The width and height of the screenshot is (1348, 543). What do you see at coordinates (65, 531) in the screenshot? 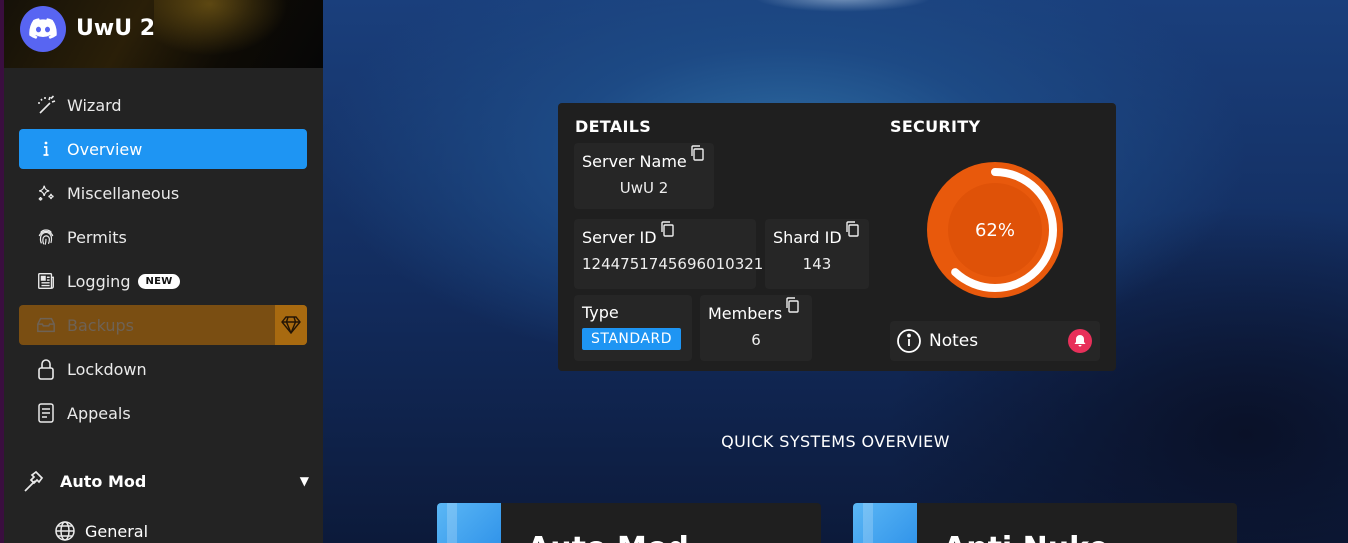
I see `globe-icon` at bounding box center [65, 531].